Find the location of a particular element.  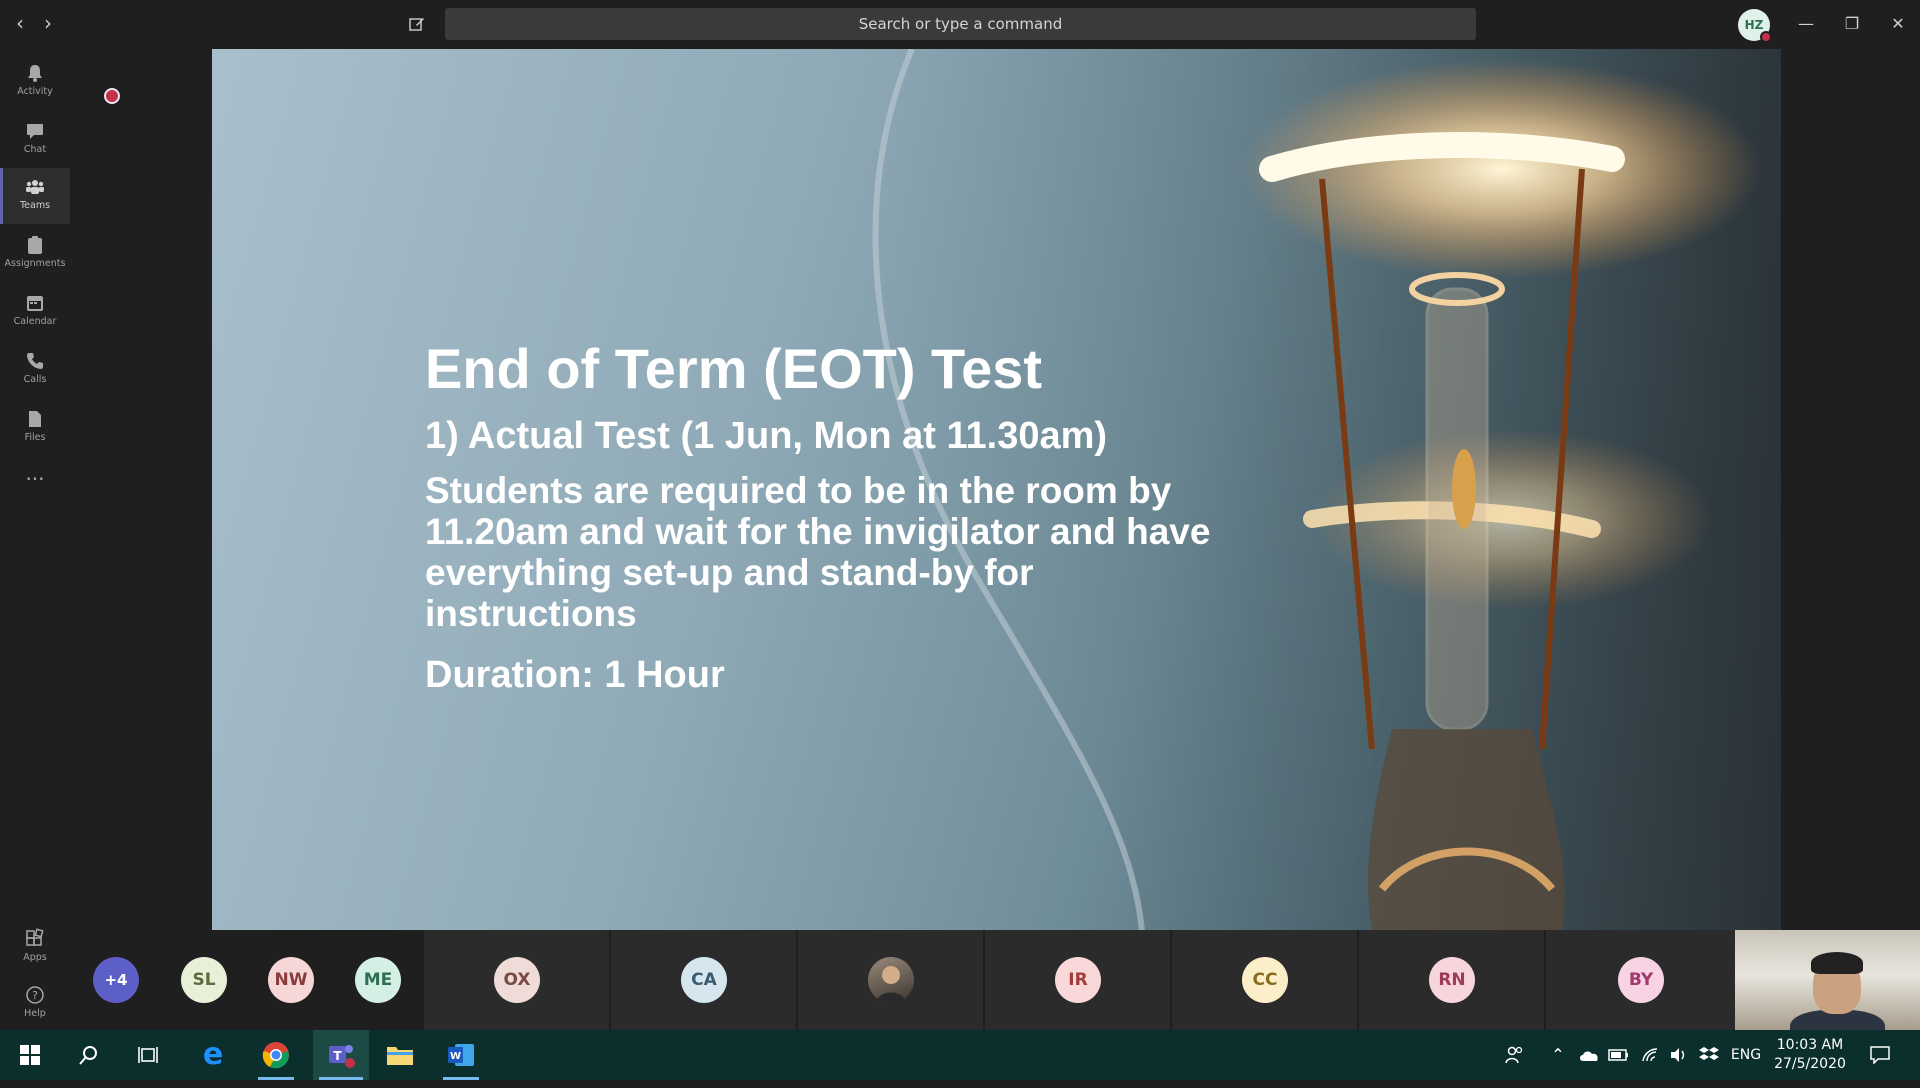

search-icon is located at coordinates (89, 1055).